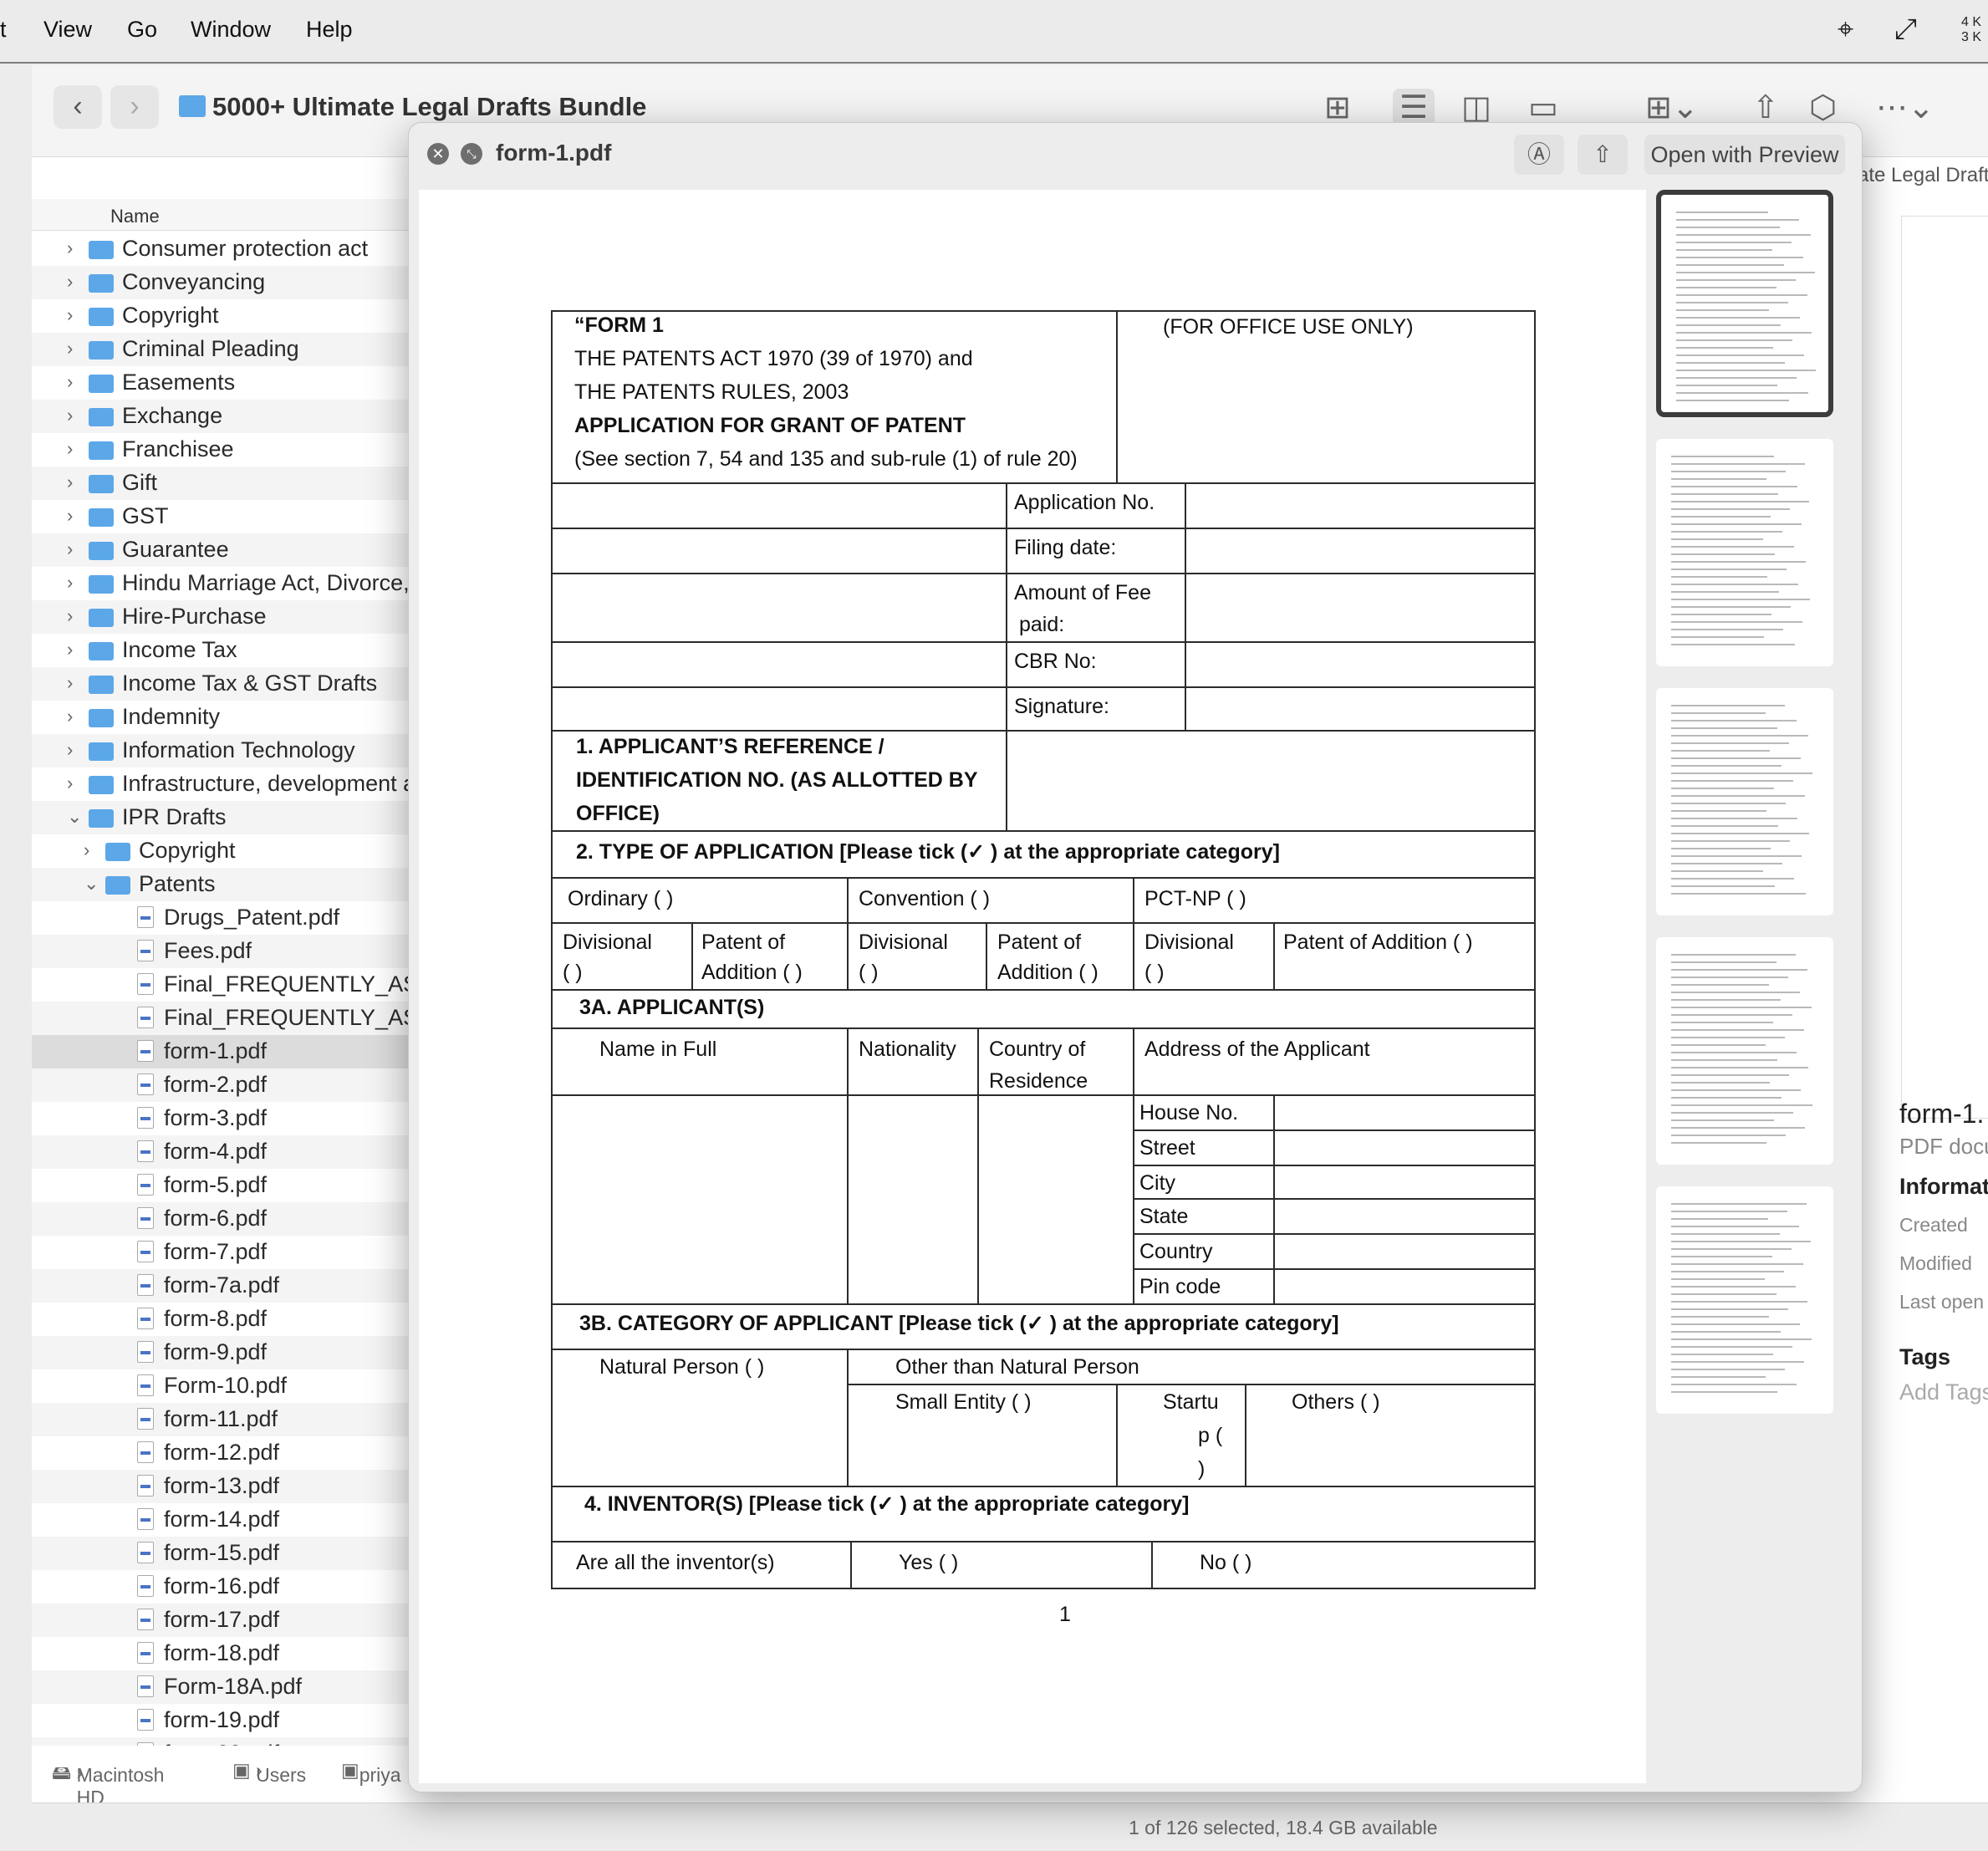  What do you see at coordinates (371, 1772) in the screenshot?
I see `path-item-user: ▣ priya` at bounding box center [371, 1772].